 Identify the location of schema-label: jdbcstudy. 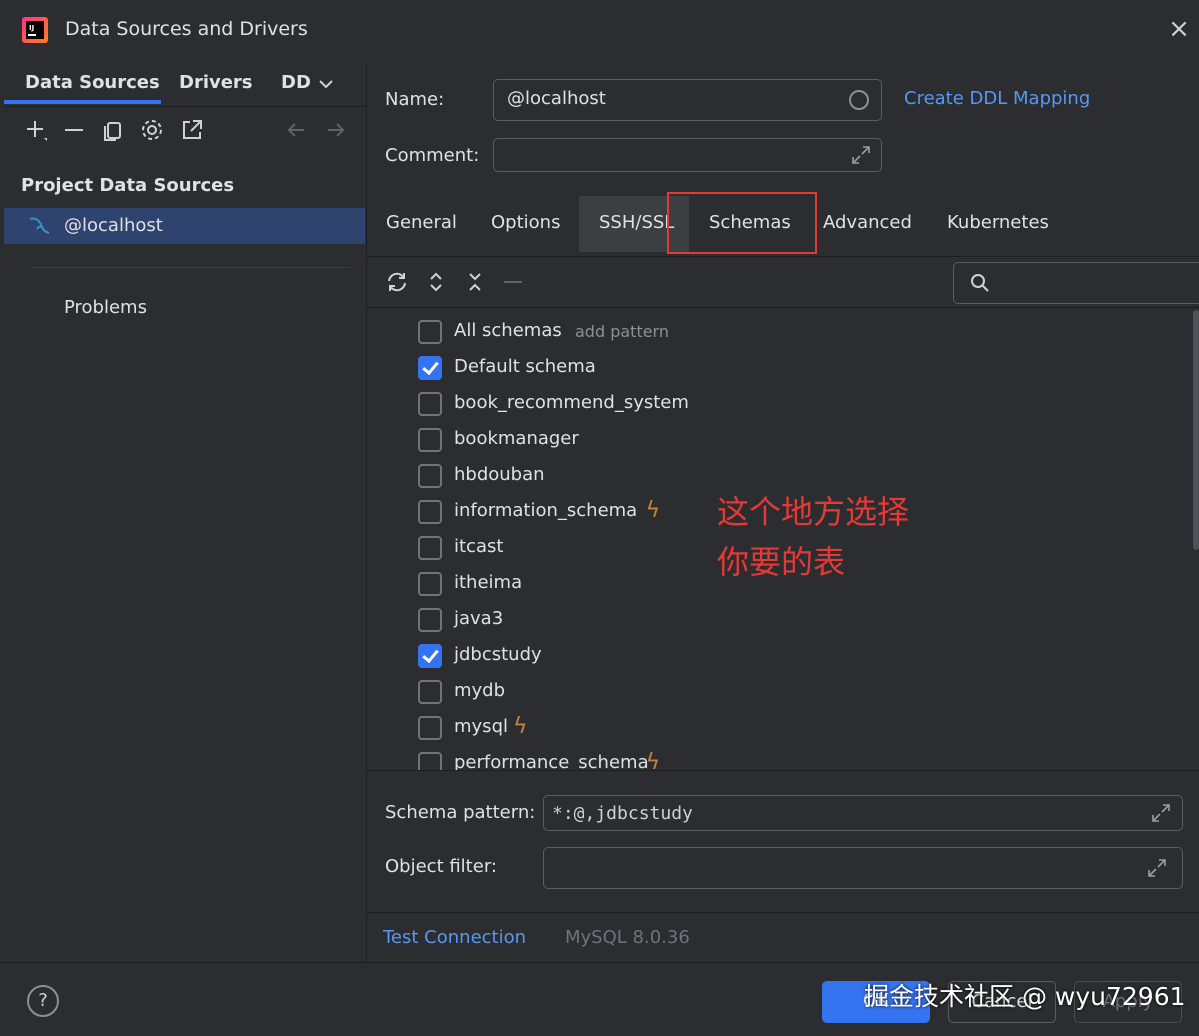
(498, 654).